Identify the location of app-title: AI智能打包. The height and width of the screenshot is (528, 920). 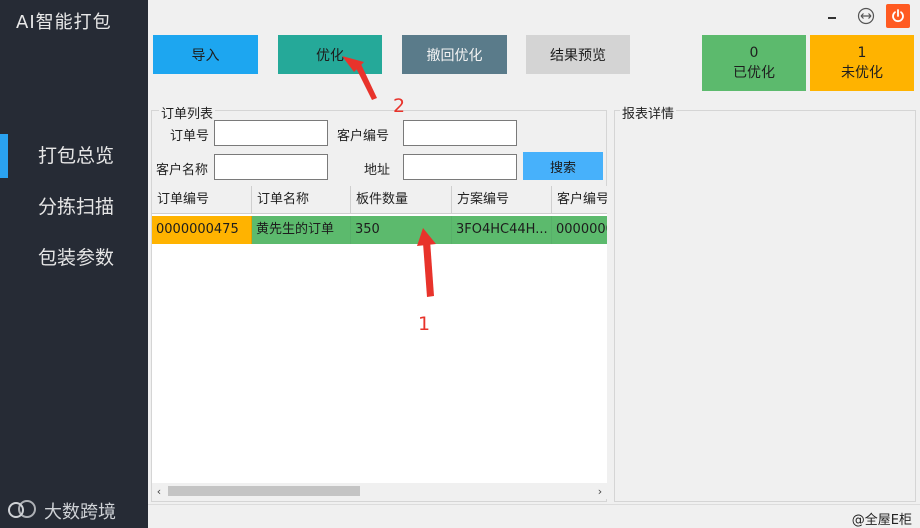
(64, 22).